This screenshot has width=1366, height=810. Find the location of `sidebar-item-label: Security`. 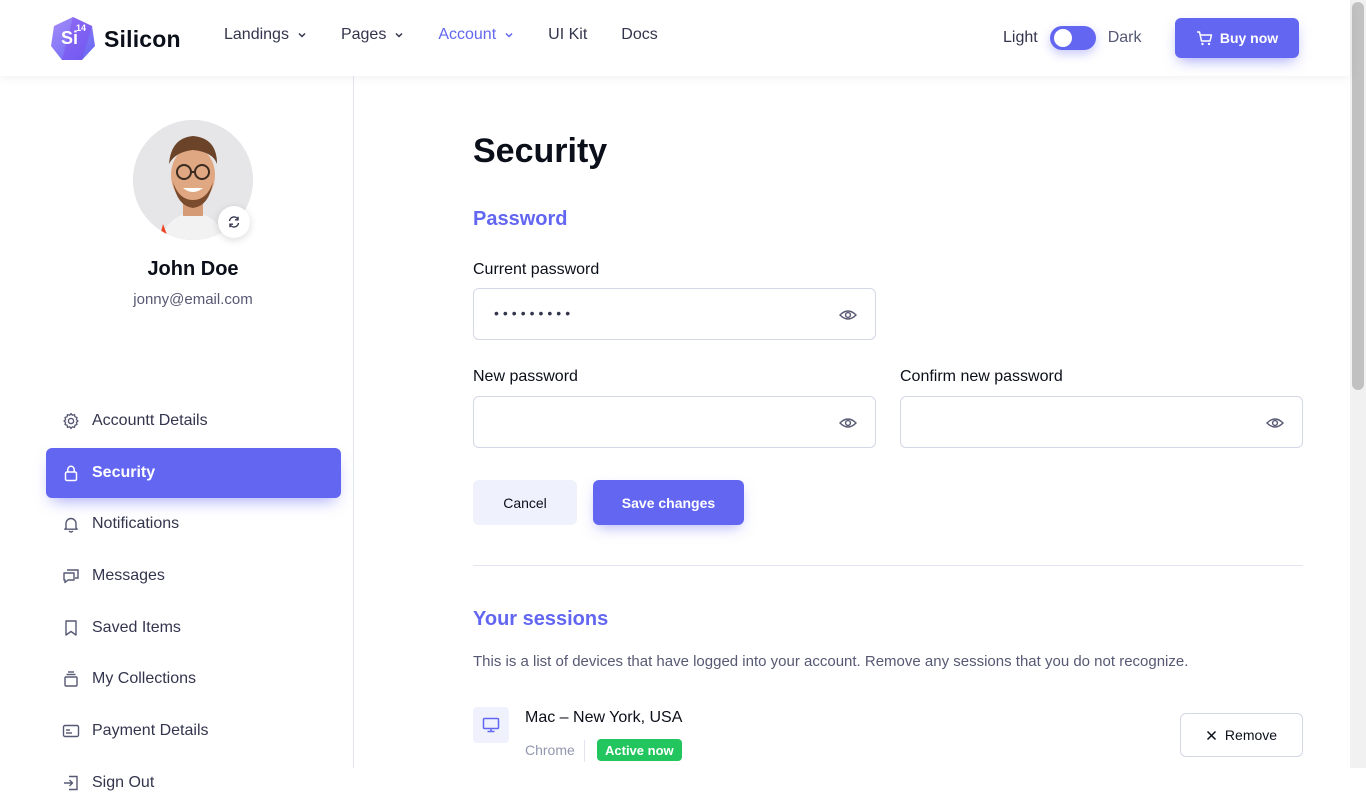

sidebar-item-label: Security is located at coordinates (124, 472).